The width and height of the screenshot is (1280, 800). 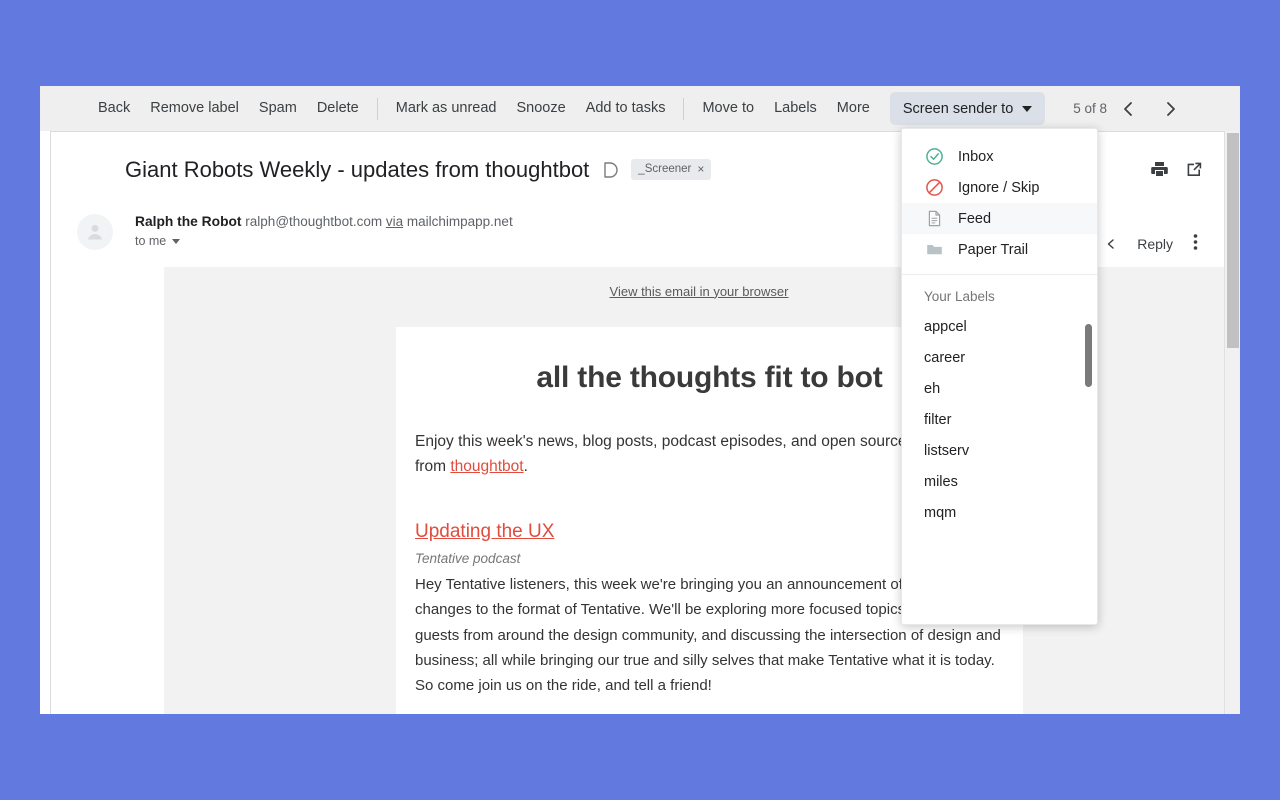 What do you see at coordinates (540, 108) in the screenshot?
I see `snooze-button: Snooze` at bounding box center [540, 108].